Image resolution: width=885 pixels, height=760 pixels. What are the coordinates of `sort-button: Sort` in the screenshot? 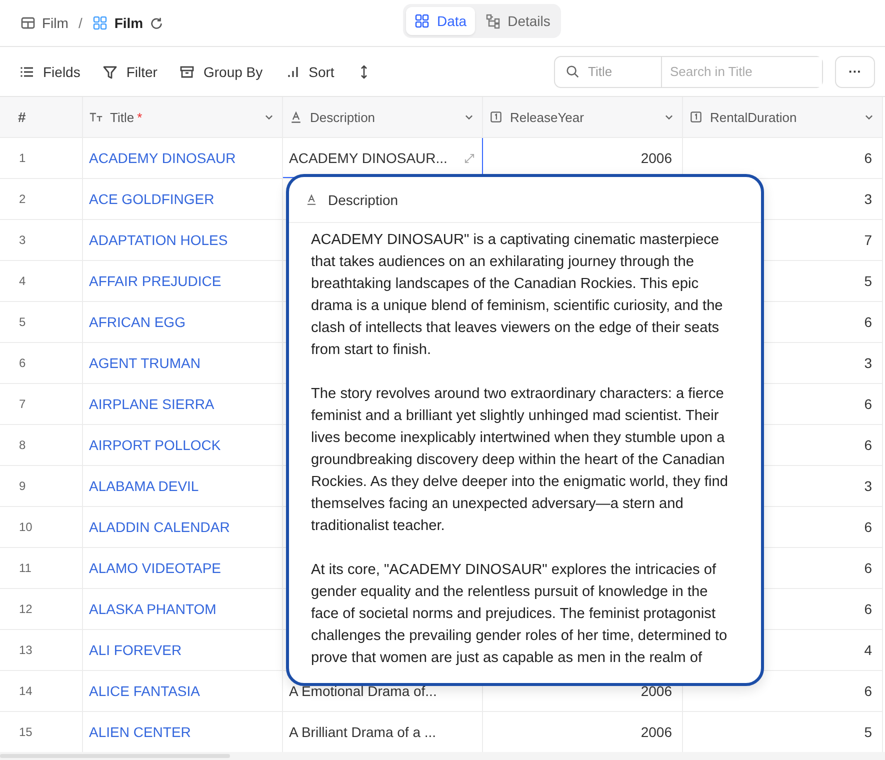 It's located at (310, 72).